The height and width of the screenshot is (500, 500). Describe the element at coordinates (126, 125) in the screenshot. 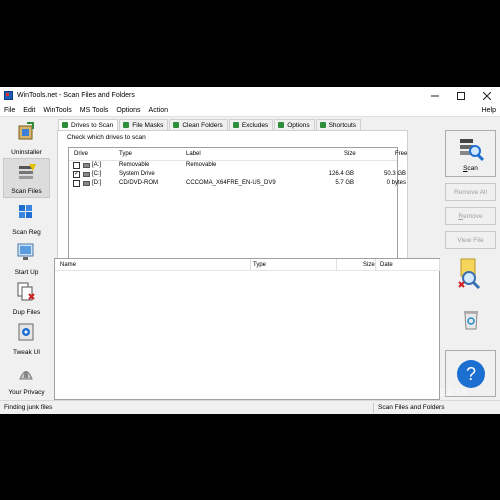

I see `masks-tab-icon` at that location.